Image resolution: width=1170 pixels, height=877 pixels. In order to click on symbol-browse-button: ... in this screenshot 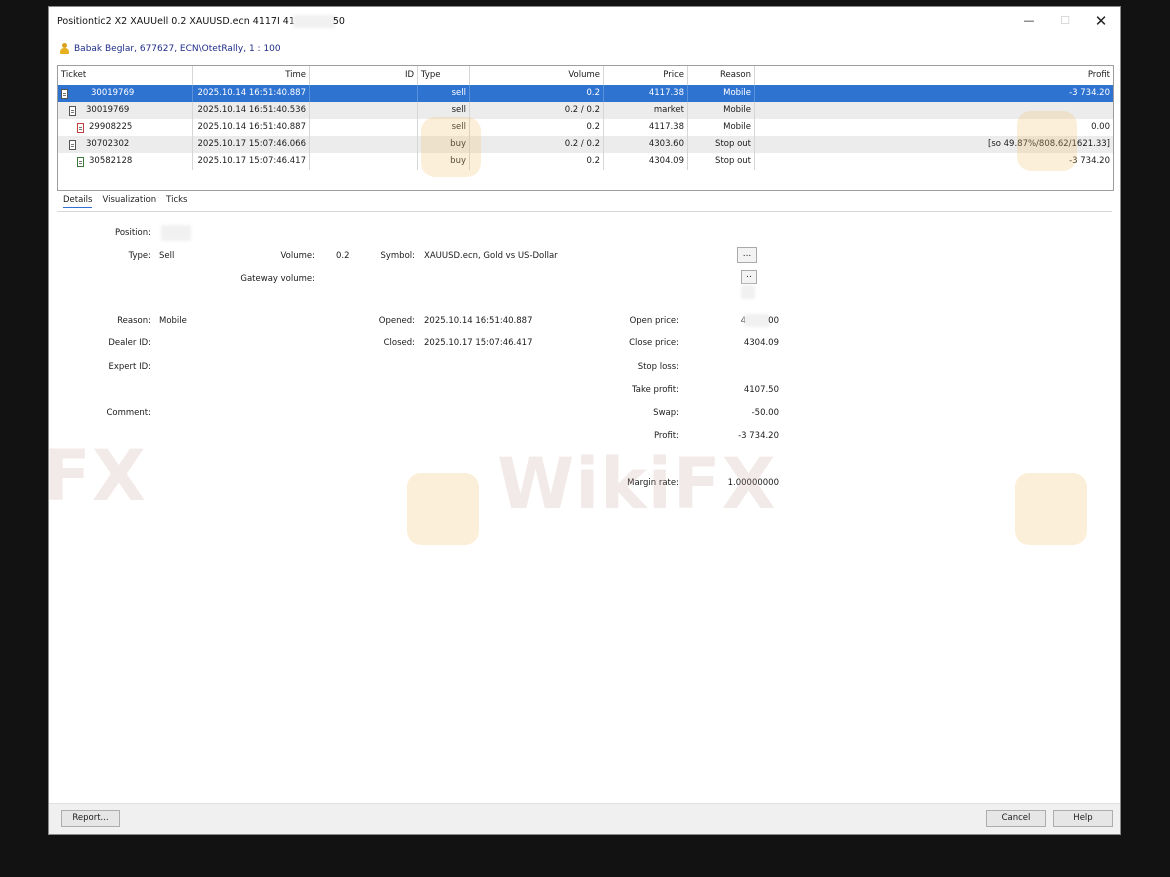, I will do `click(747, 255)`.